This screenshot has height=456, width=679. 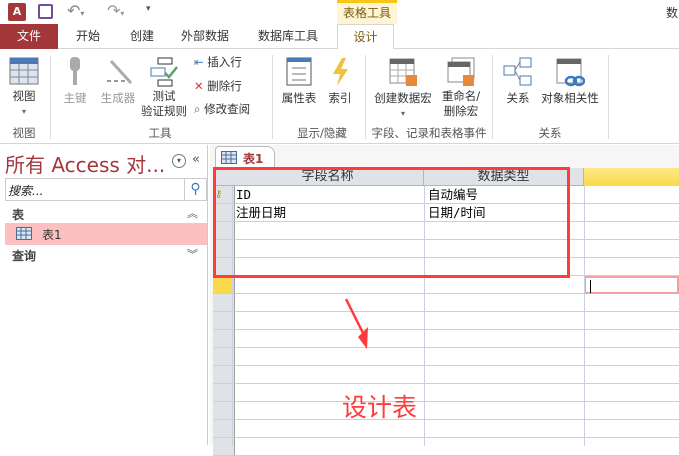 I want to click on dependencies-label: 对象相关性, so click(x=570, y=98).